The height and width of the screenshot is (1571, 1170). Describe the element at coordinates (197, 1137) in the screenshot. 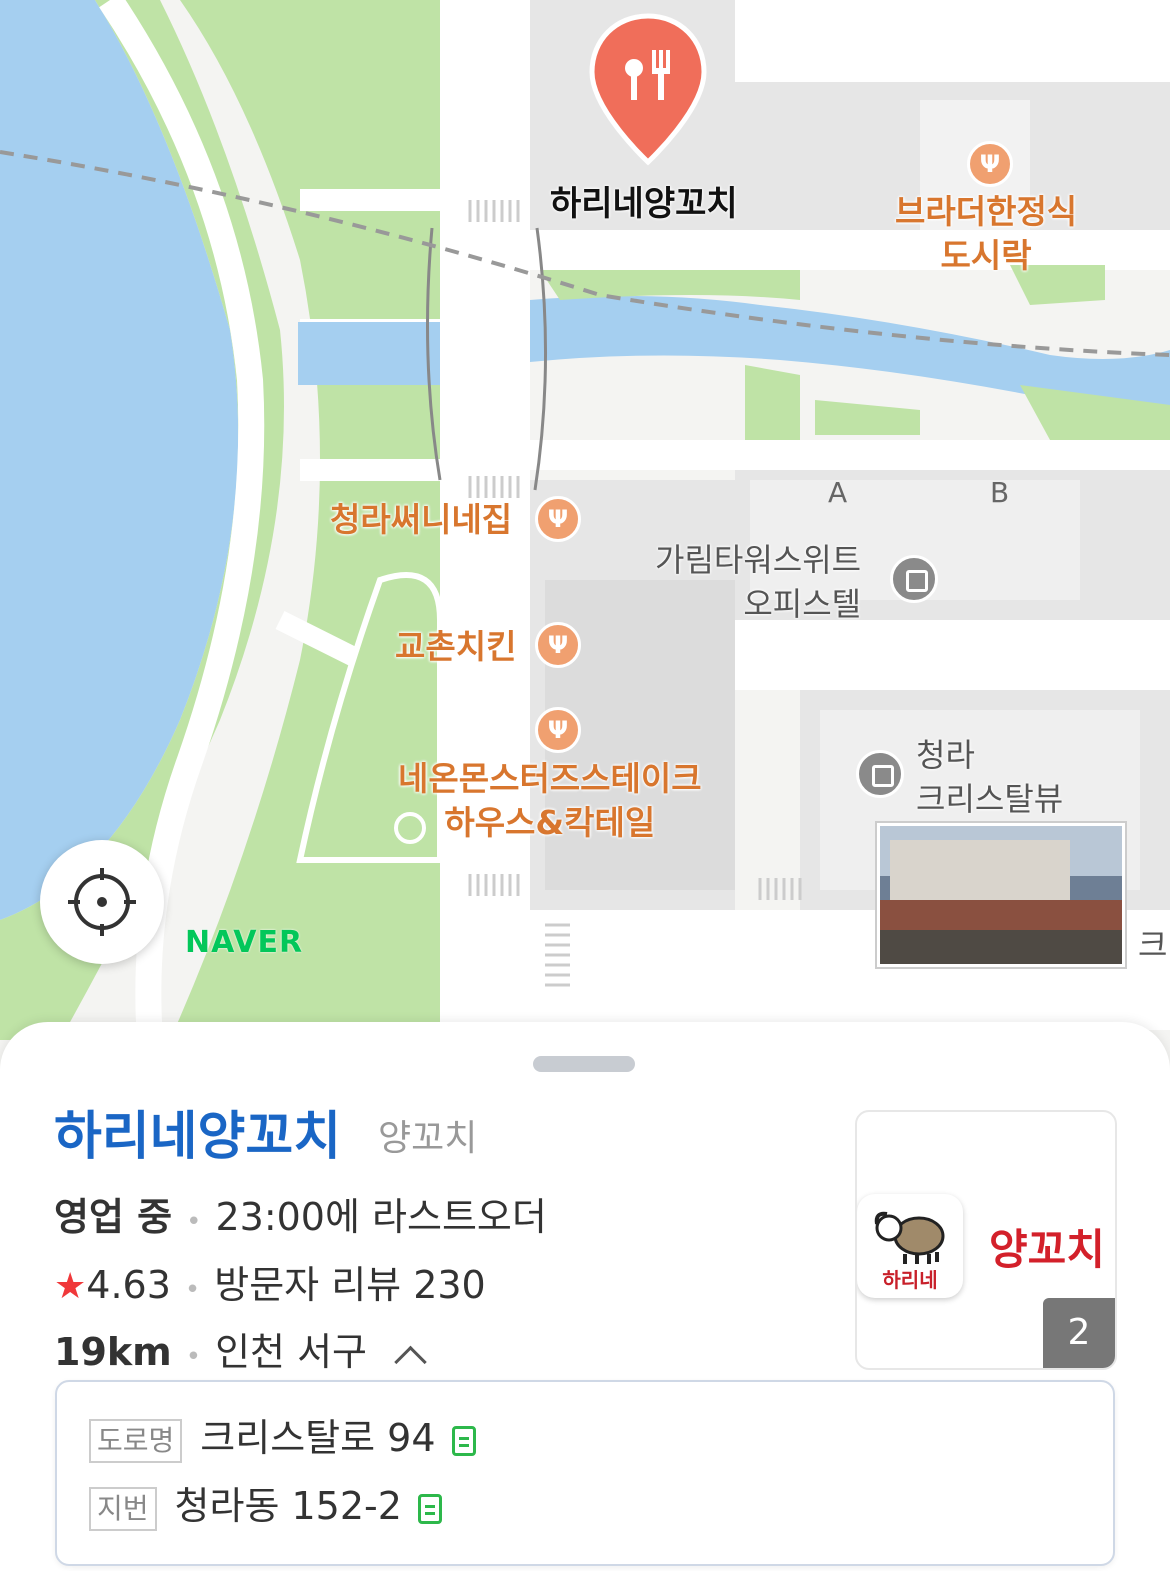

I see `place-name: 하리네양꼬치` at that location.